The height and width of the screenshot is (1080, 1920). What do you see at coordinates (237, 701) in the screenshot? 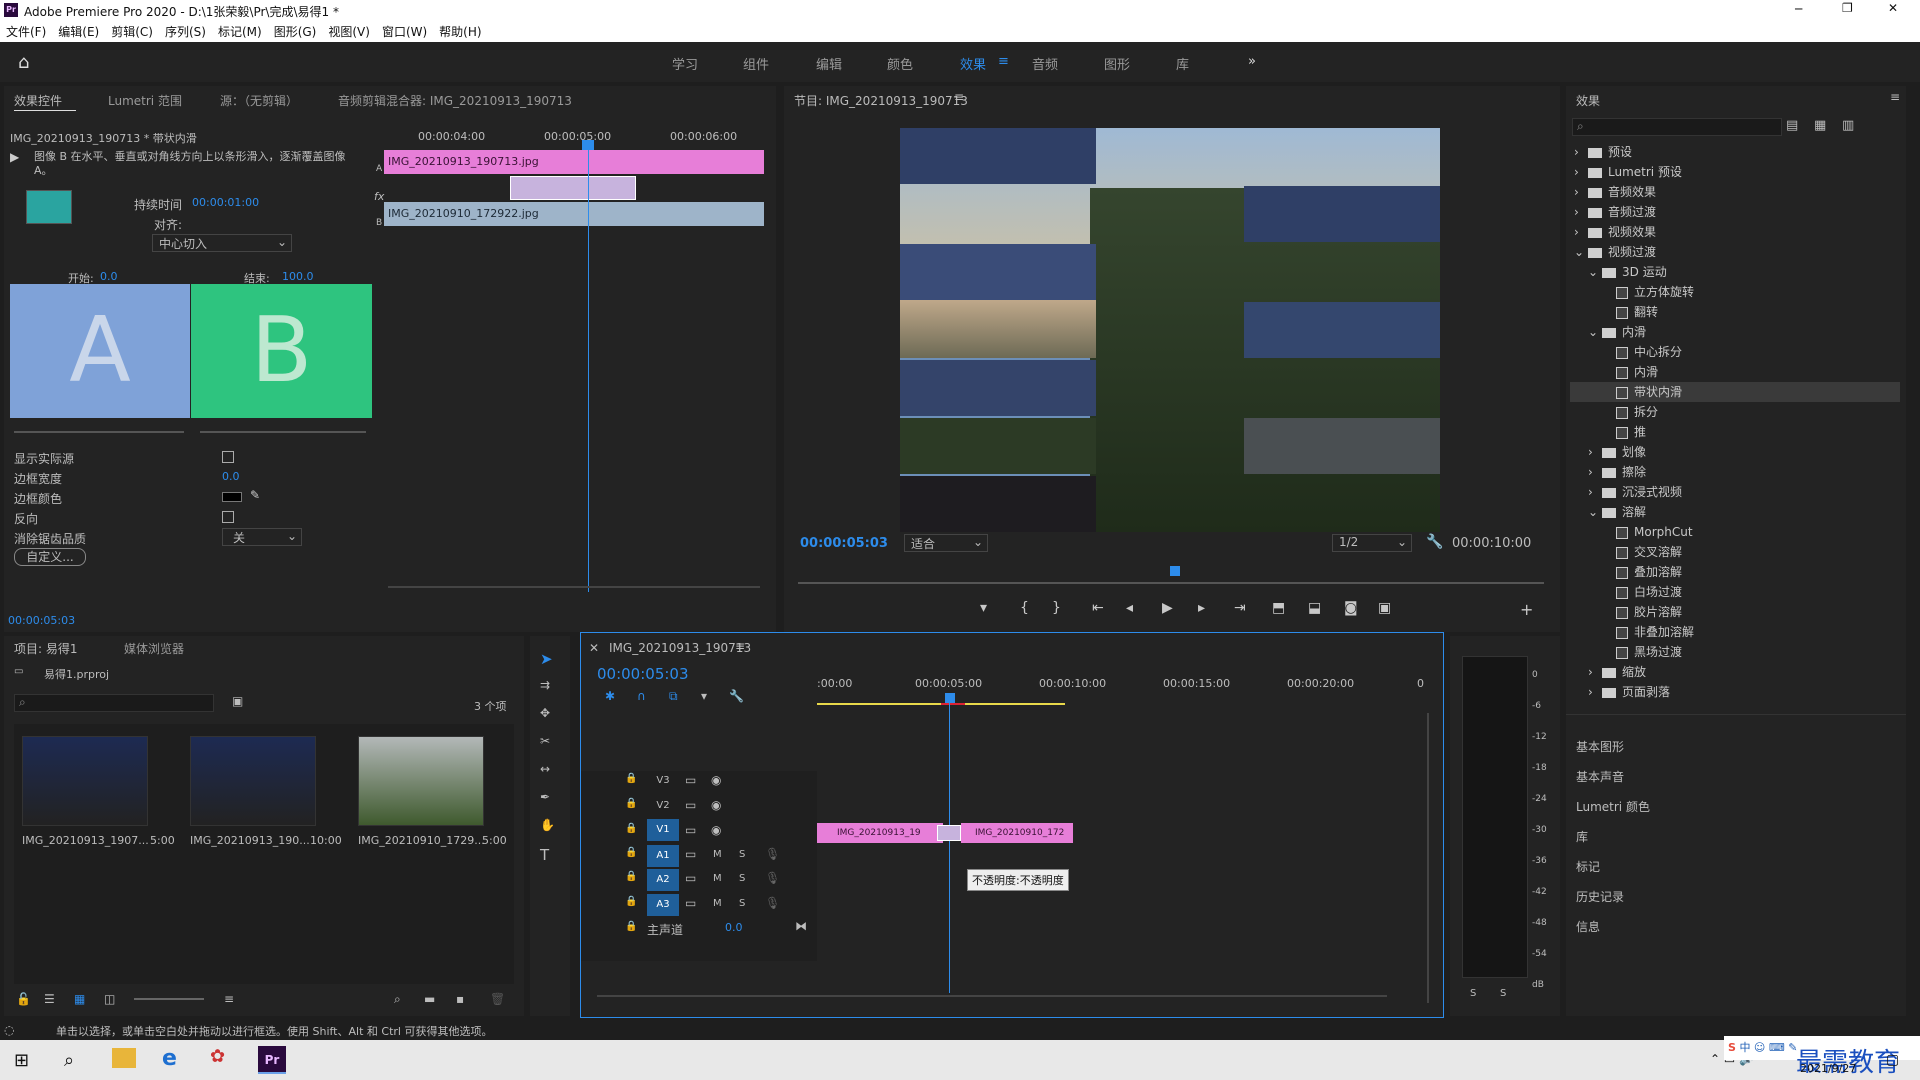
I see `new-bin-search-icon: ▣` at bounding box center [237, 701].